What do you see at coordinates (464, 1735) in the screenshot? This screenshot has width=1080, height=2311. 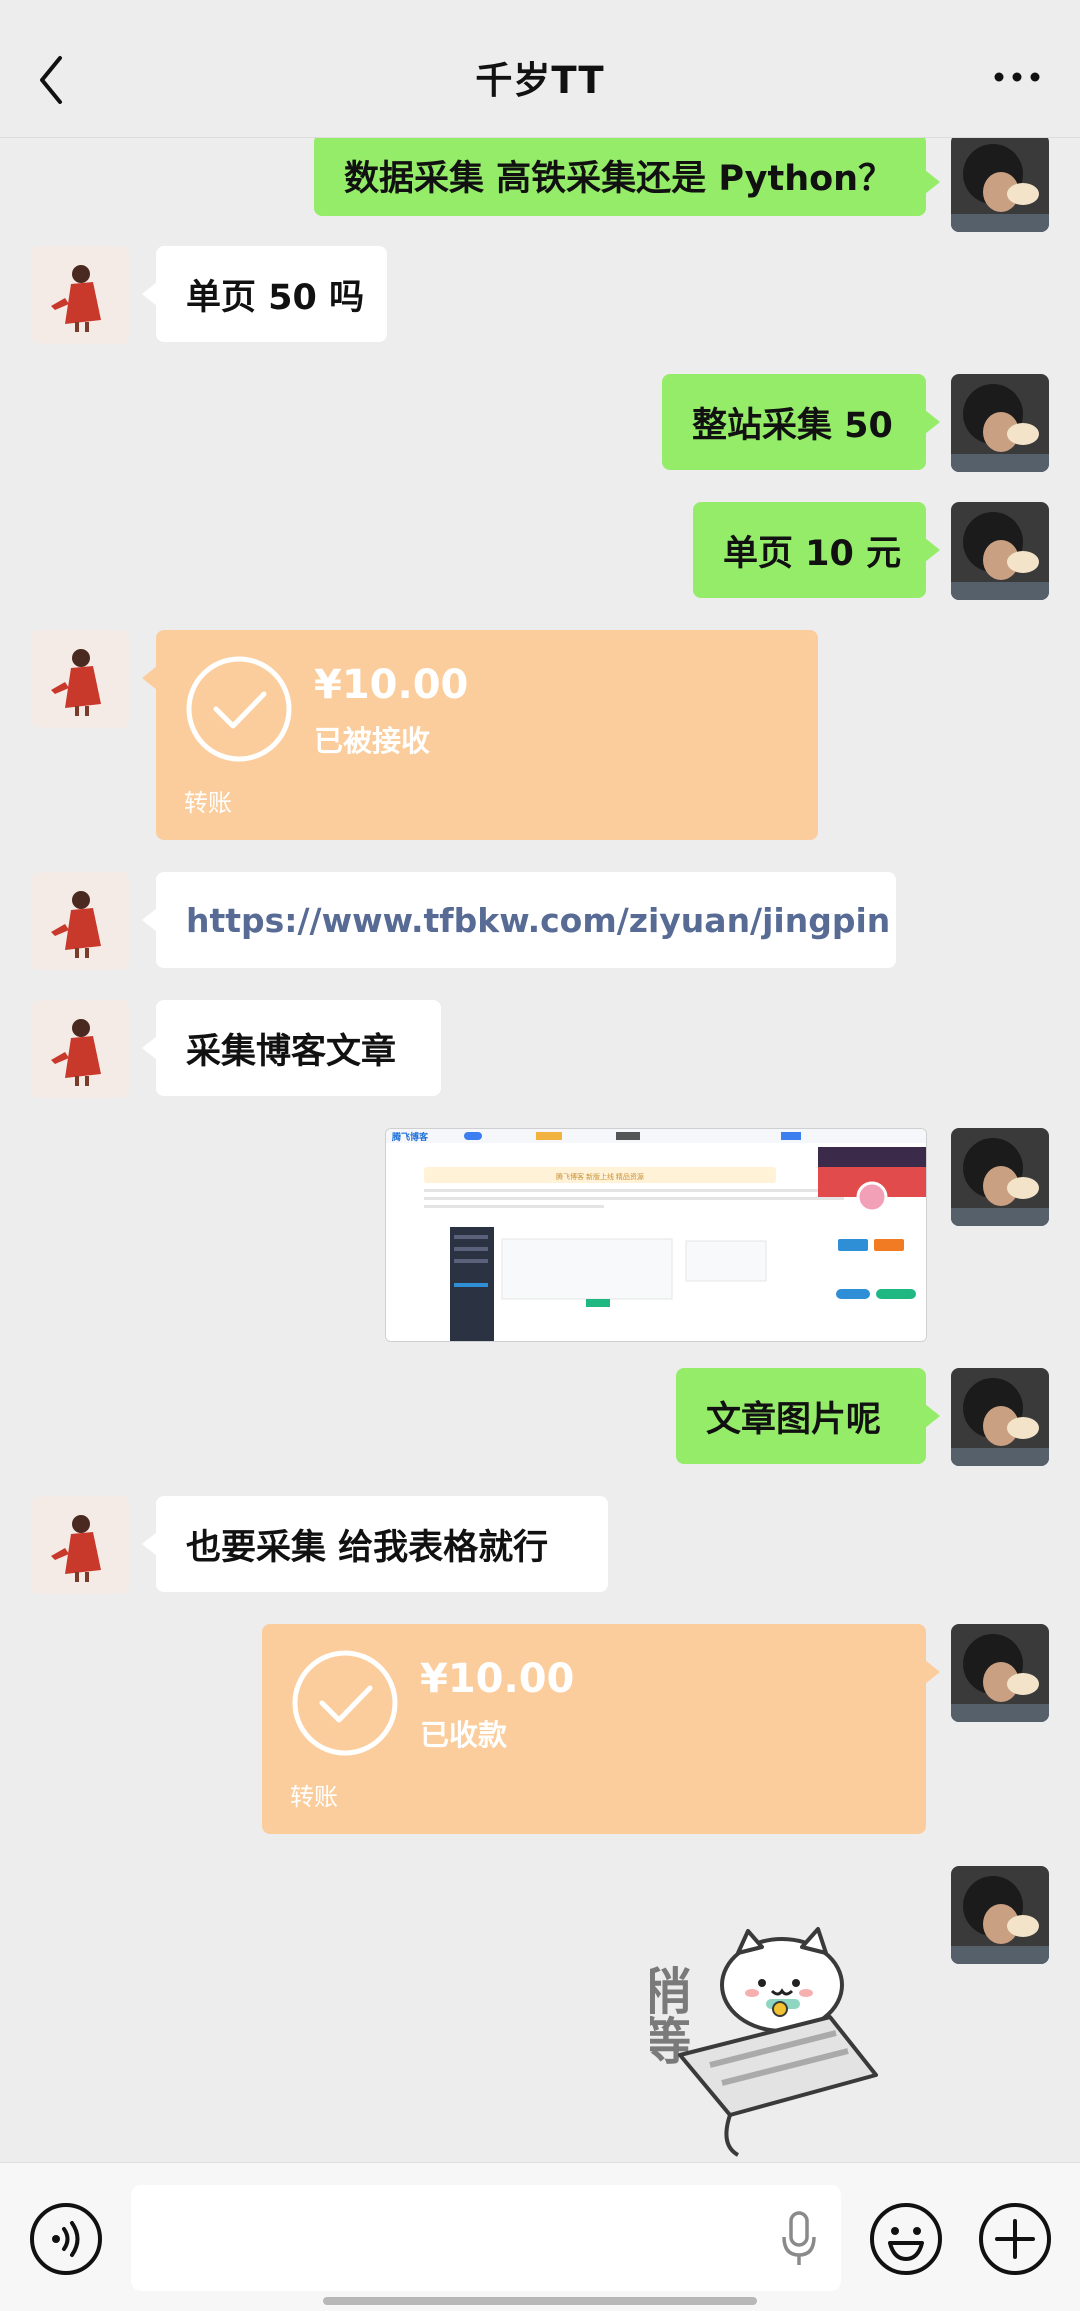 I see `transfer-status: 已收款` at bounding box center [464, 1735].